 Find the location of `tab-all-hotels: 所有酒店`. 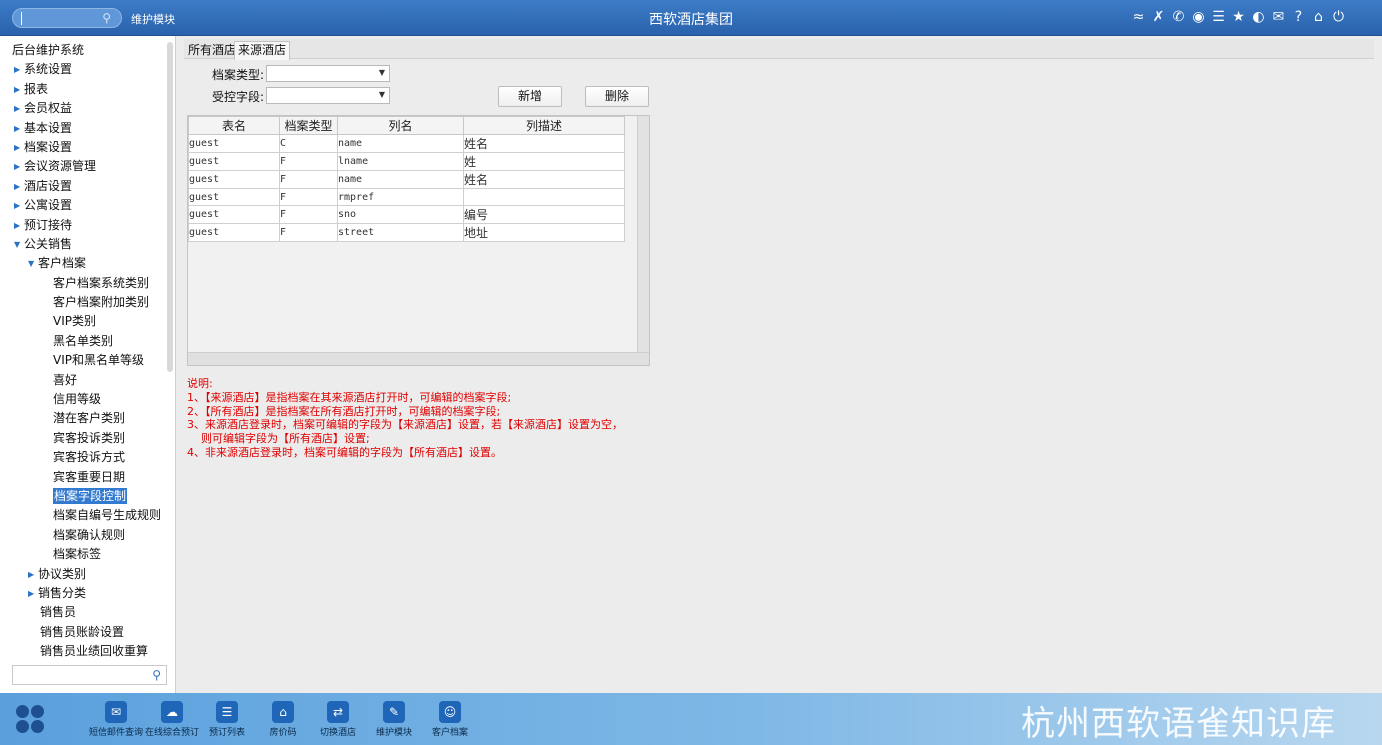

tab-all-hotels: 所有酒店 is located at coordinates (212, 50).